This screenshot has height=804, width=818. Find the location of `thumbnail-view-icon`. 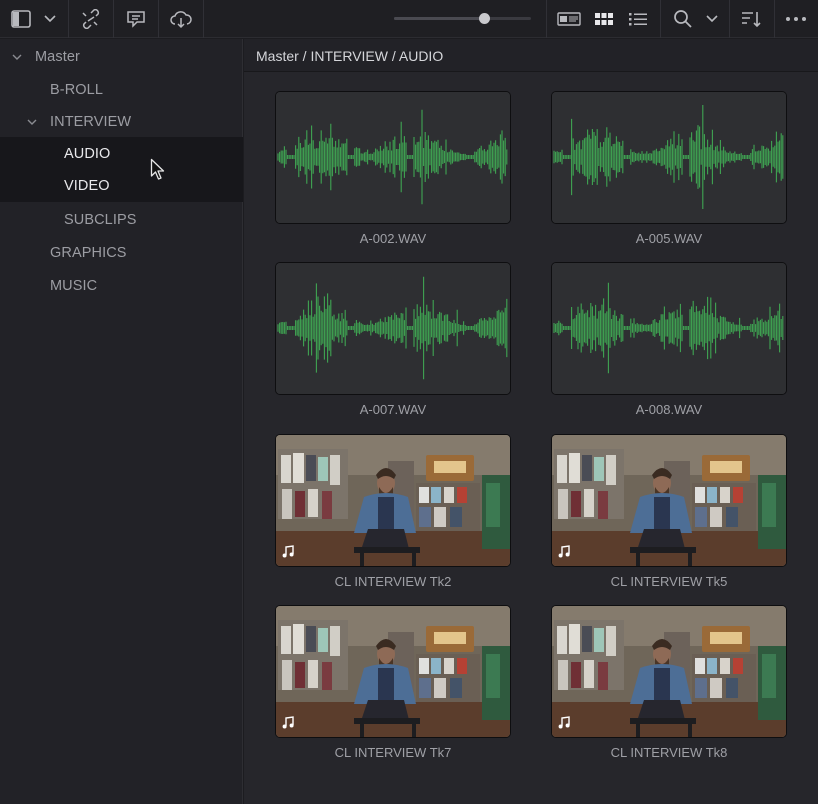

thumbnail-view-icon is located at coordinates (604, 19).